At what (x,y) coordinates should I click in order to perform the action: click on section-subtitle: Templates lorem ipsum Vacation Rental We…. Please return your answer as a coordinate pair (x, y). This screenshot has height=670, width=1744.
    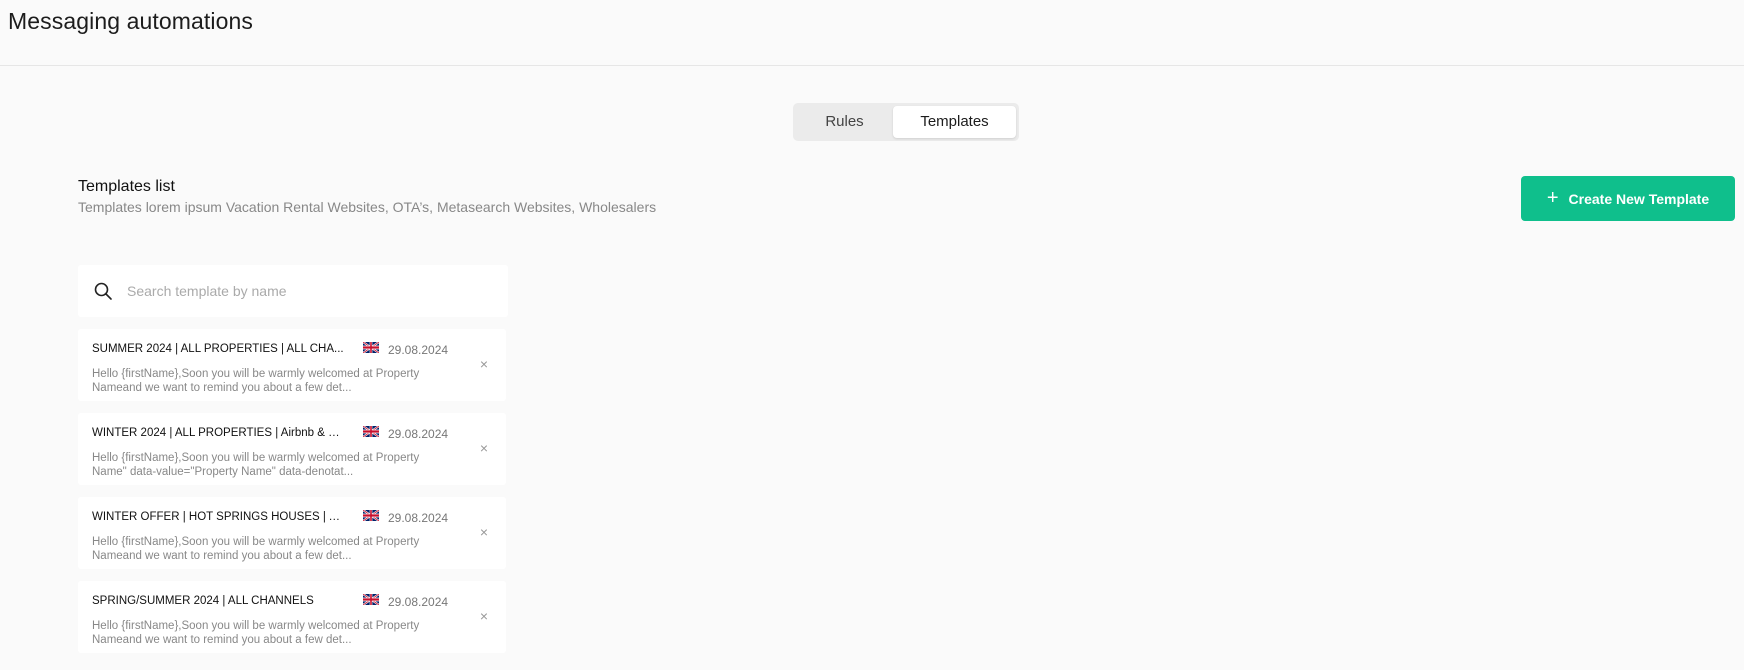
    Looking at the image, I should click on (367, 207).